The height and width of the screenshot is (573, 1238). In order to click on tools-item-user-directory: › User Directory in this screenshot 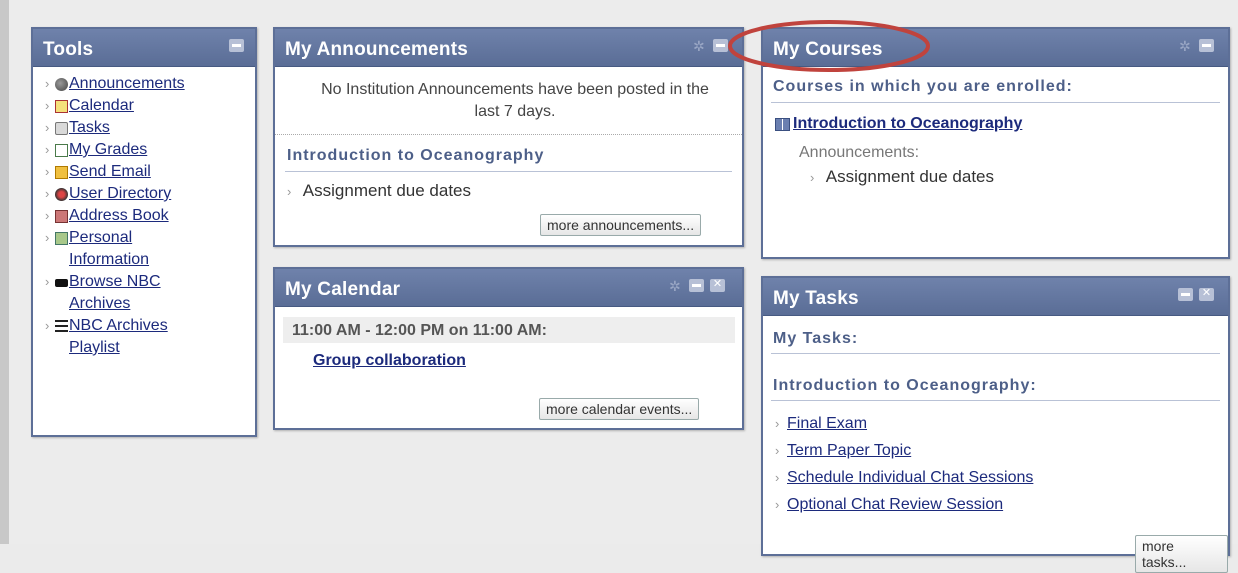, I will do `click(150, 194)`.